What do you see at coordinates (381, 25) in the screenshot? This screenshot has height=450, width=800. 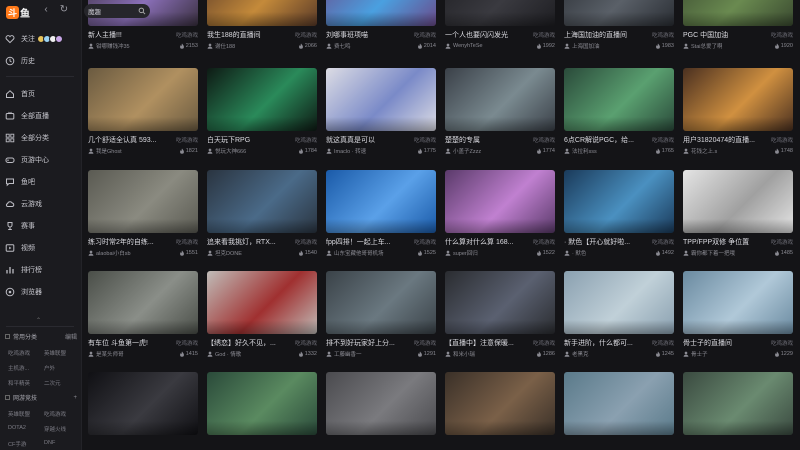 I see `live-room-card: 刘哪事班项喵 吃鸡游戏 费七鸣 2014` at bounding box center [381, 25].